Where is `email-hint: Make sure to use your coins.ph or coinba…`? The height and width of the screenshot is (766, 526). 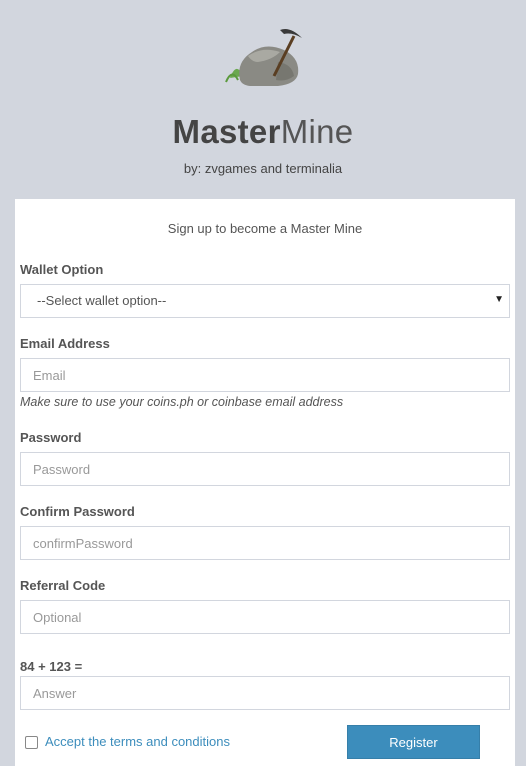
email-hint: Make sure to use your coins.ph or coinba… is located at coordinates (182, 402).